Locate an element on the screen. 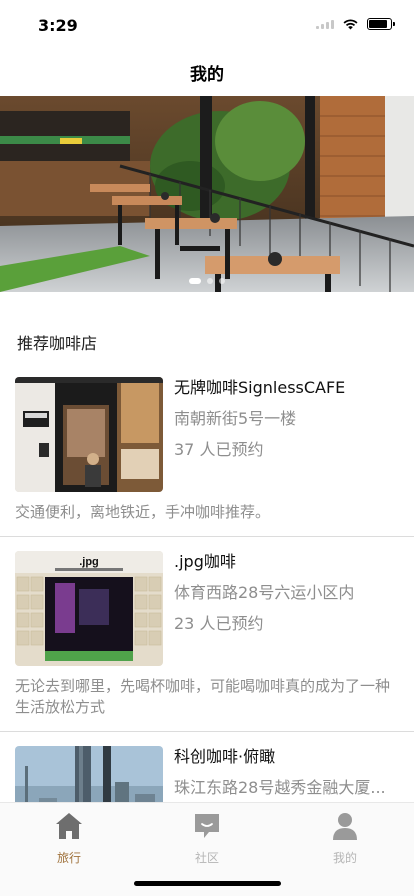 The width and height of the screenshot is (414, 896). shop-description: 无论去到哪里，先喝杯咖啡，可能喝咖啡真的成为了一种生活放松方式 is located at coordinates (203, 696).